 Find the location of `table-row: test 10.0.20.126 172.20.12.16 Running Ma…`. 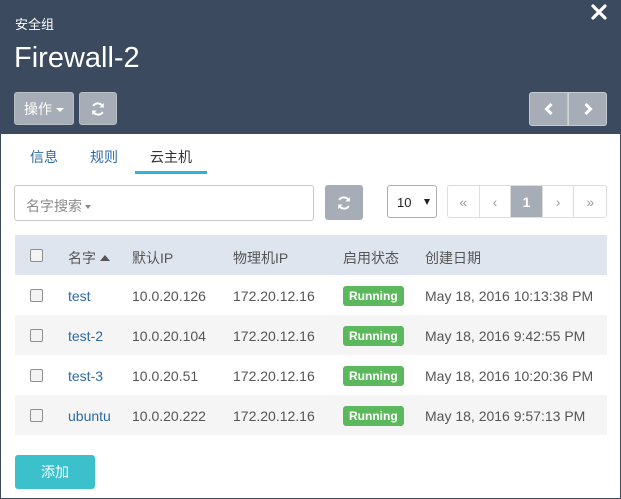

table-row: test 10.0.20.126 172.20.12.16 Running Ma… is located at coordinates (311, 295).